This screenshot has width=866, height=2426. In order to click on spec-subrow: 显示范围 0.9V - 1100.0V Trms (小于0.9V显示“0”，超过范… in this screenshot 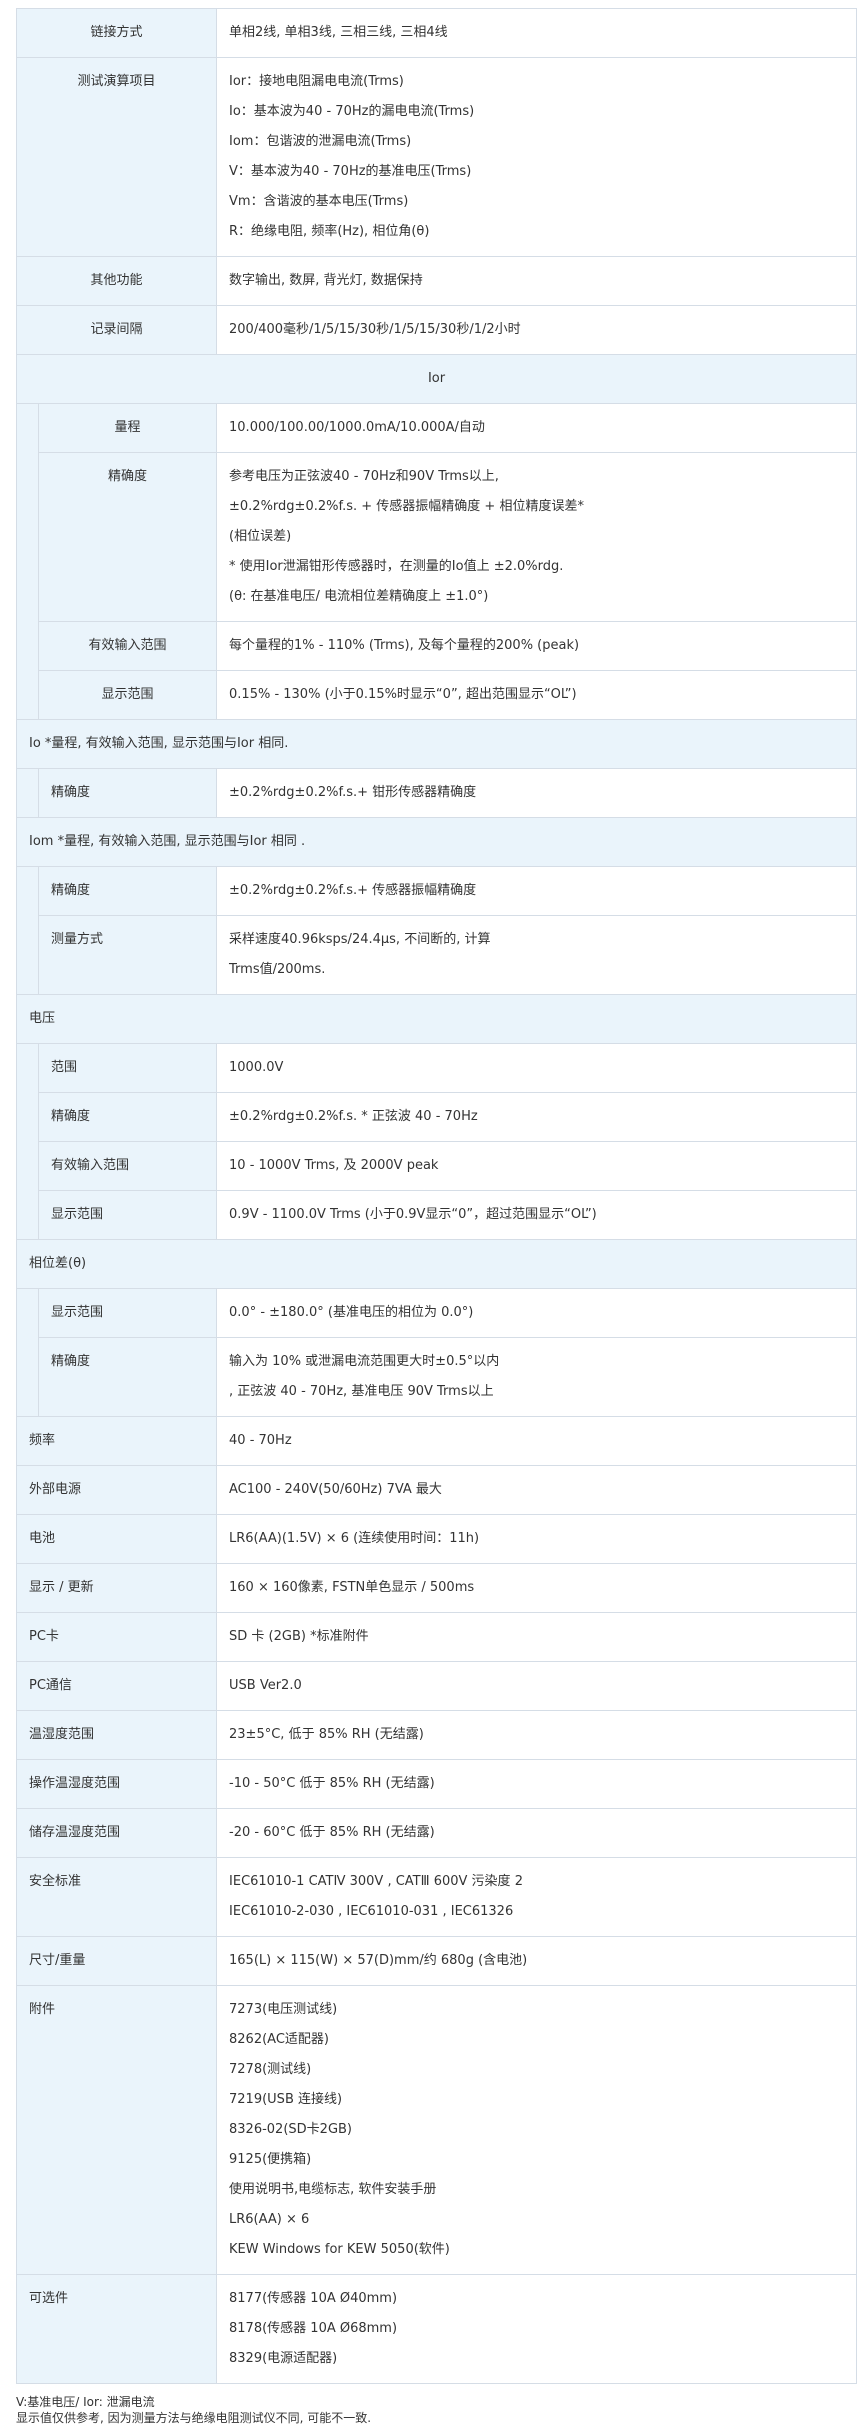, I will do `click(437, 1215)`.